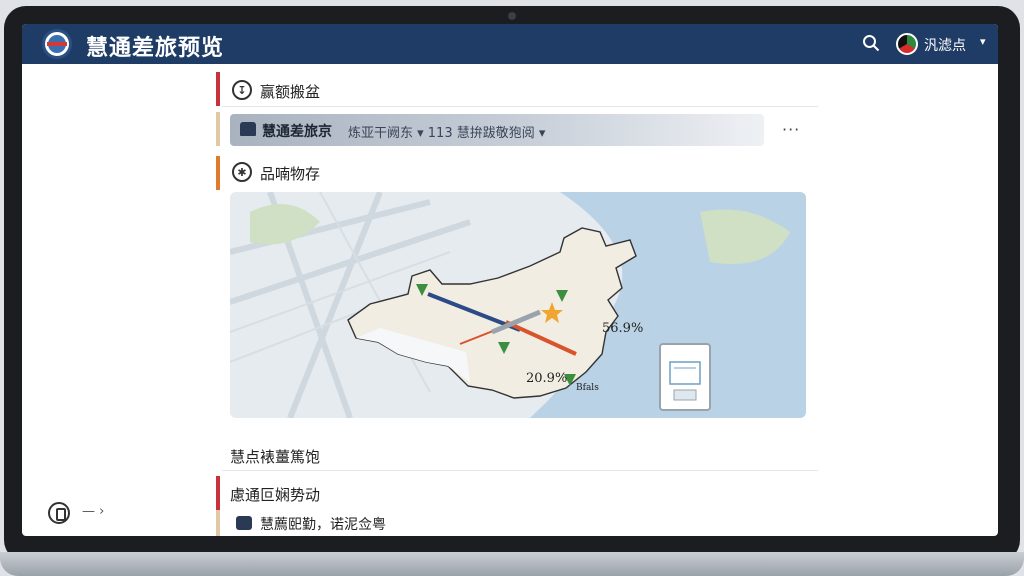 This screenshot has width=1024, height=576. Describe the element at coordinates (512, 16) in the screenshot. I see `camera-icon` at that location.